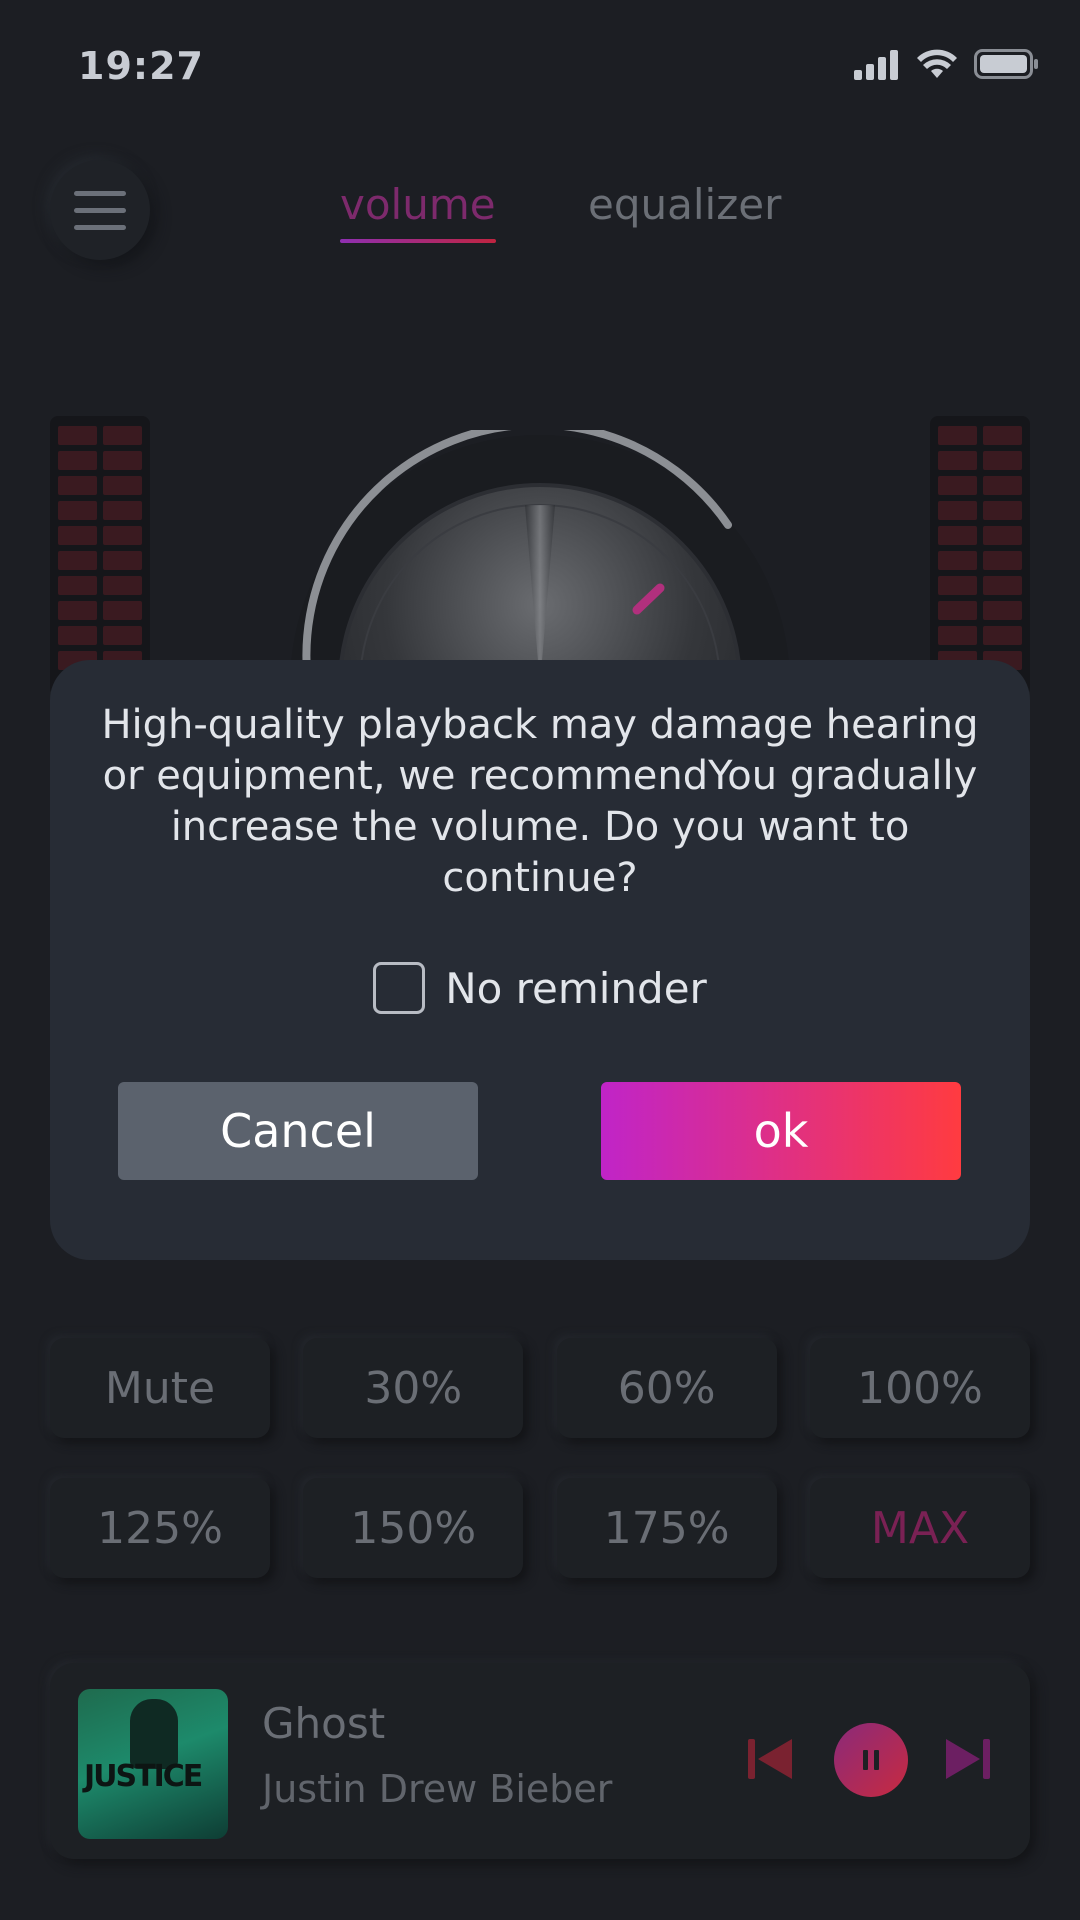  What do you see at coordinates (399, 988) in the screenshot?
I see `no-reminder-checkbox` at bounding box center [399, 988].